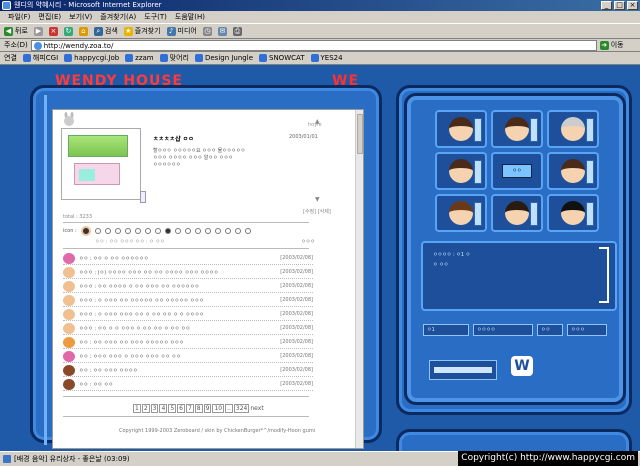  I want to click on go-button: ➜ 이동, so click(611, 45).